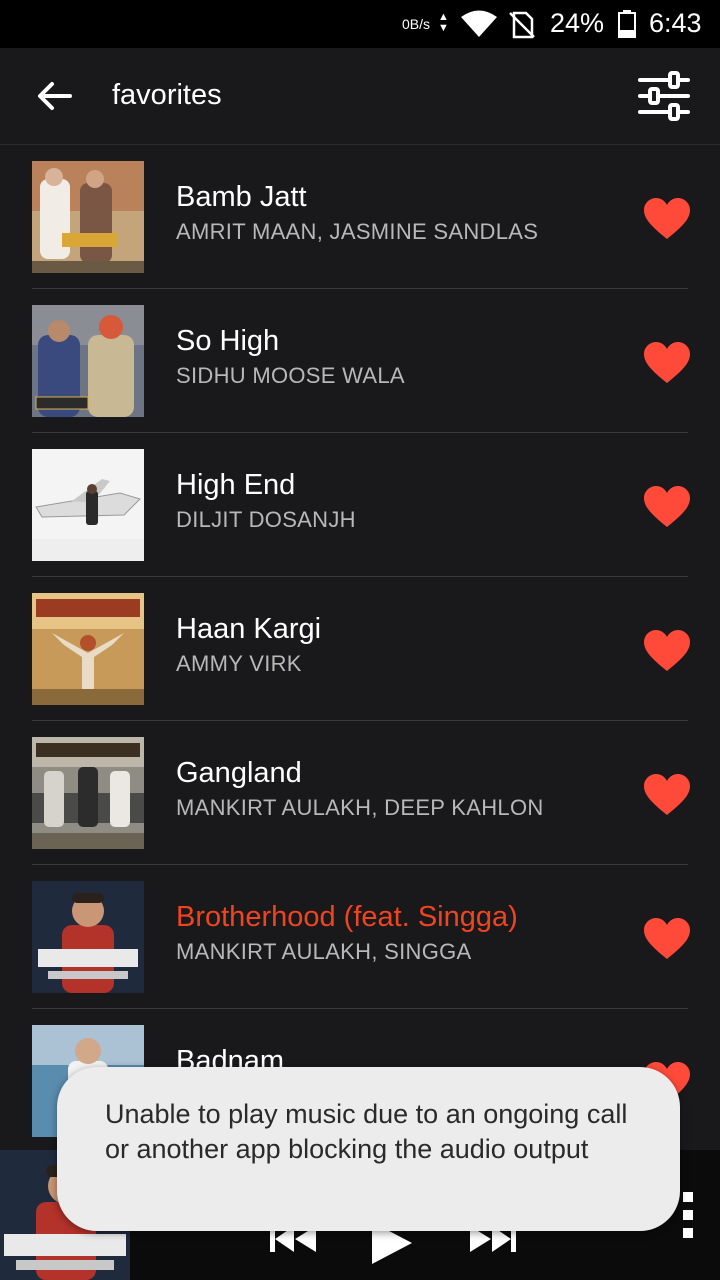 This screenshot has height=1280, width=720. I want to click on battery-percent: 24%, so click(577, 23).